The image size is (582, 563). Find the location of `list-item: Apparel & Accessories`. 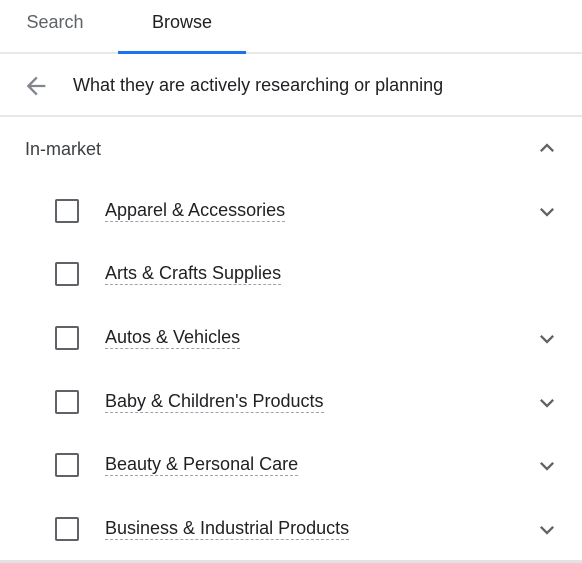

list-item: Apparel & Accessories is located at coordinates (291, 211).